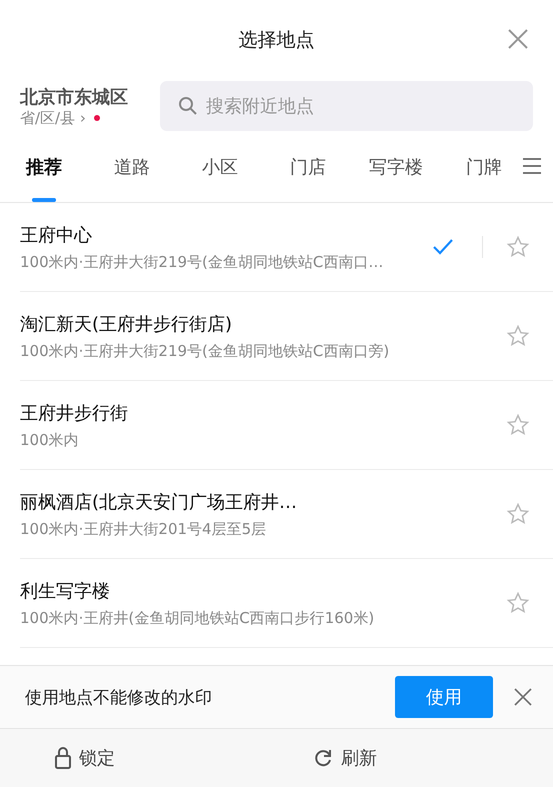 This screenshot has height=787, width=553. What do you see at coordinates (74, 413) in the screenshot?
I see `place-name: 王府井步行街` at bounding box center [74, 413].